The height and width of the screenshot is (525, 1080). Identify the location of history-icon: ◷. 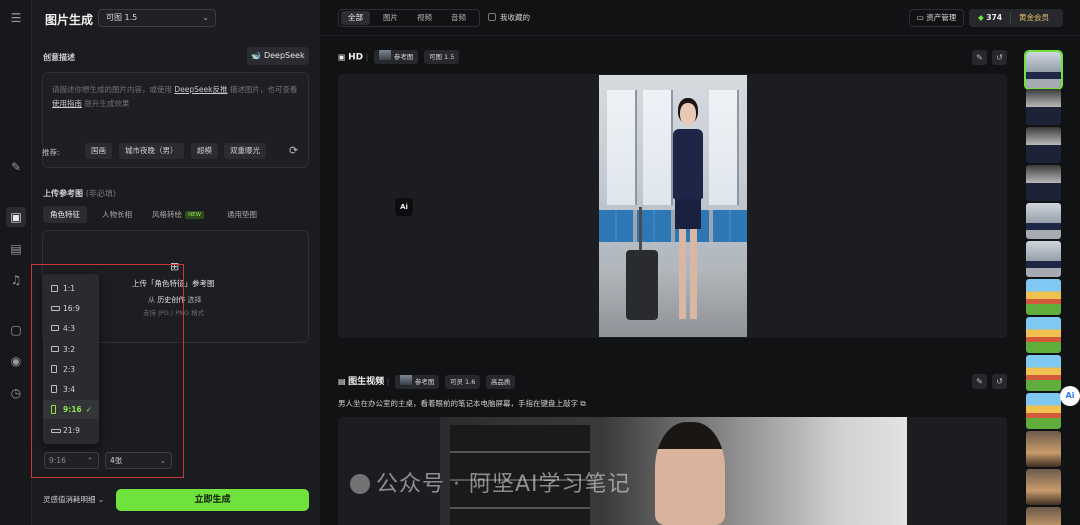
(16, 393).